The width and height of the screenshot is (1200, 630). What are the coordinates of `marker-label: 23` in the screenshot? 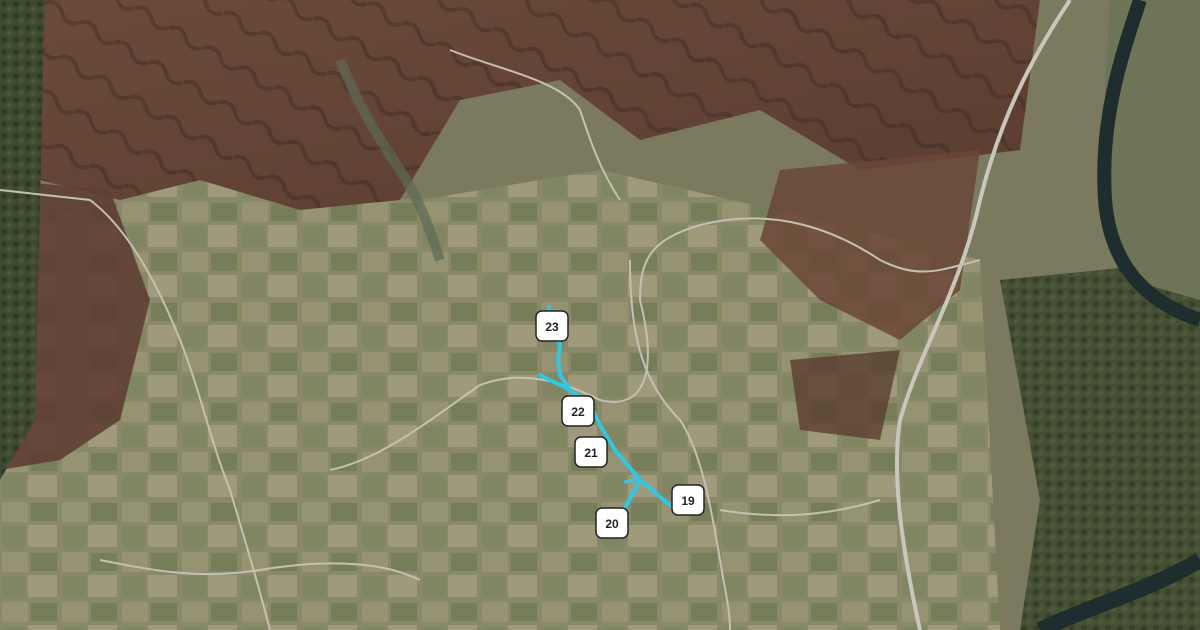 It's located at (552, 327).